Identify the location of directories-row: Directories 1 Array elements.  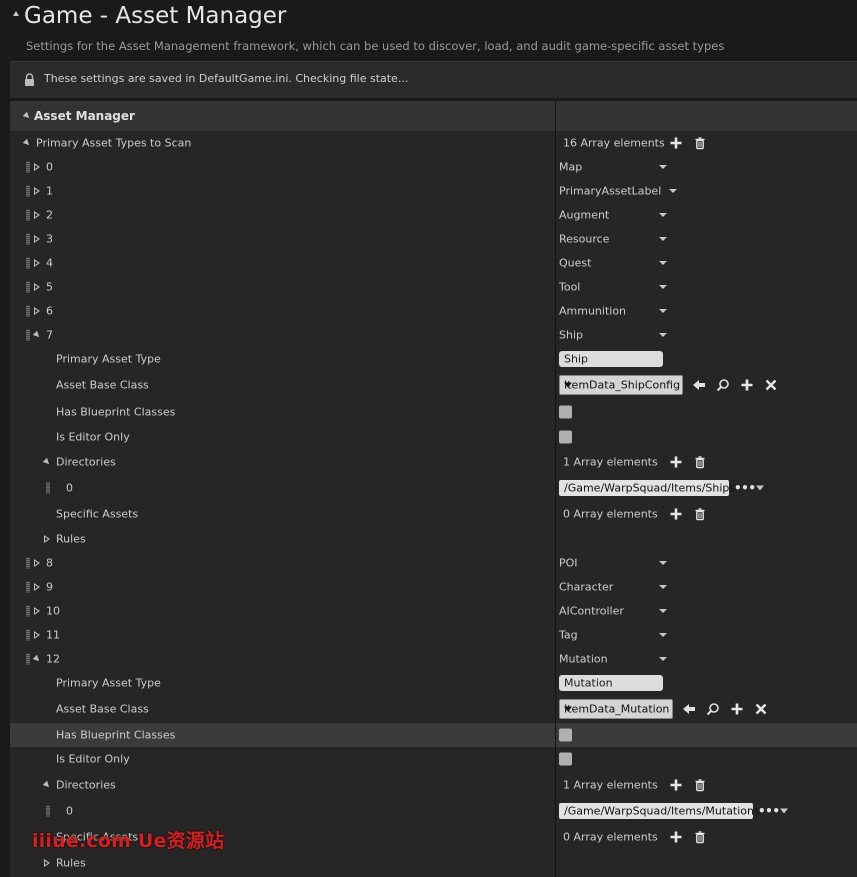
(433, 462).